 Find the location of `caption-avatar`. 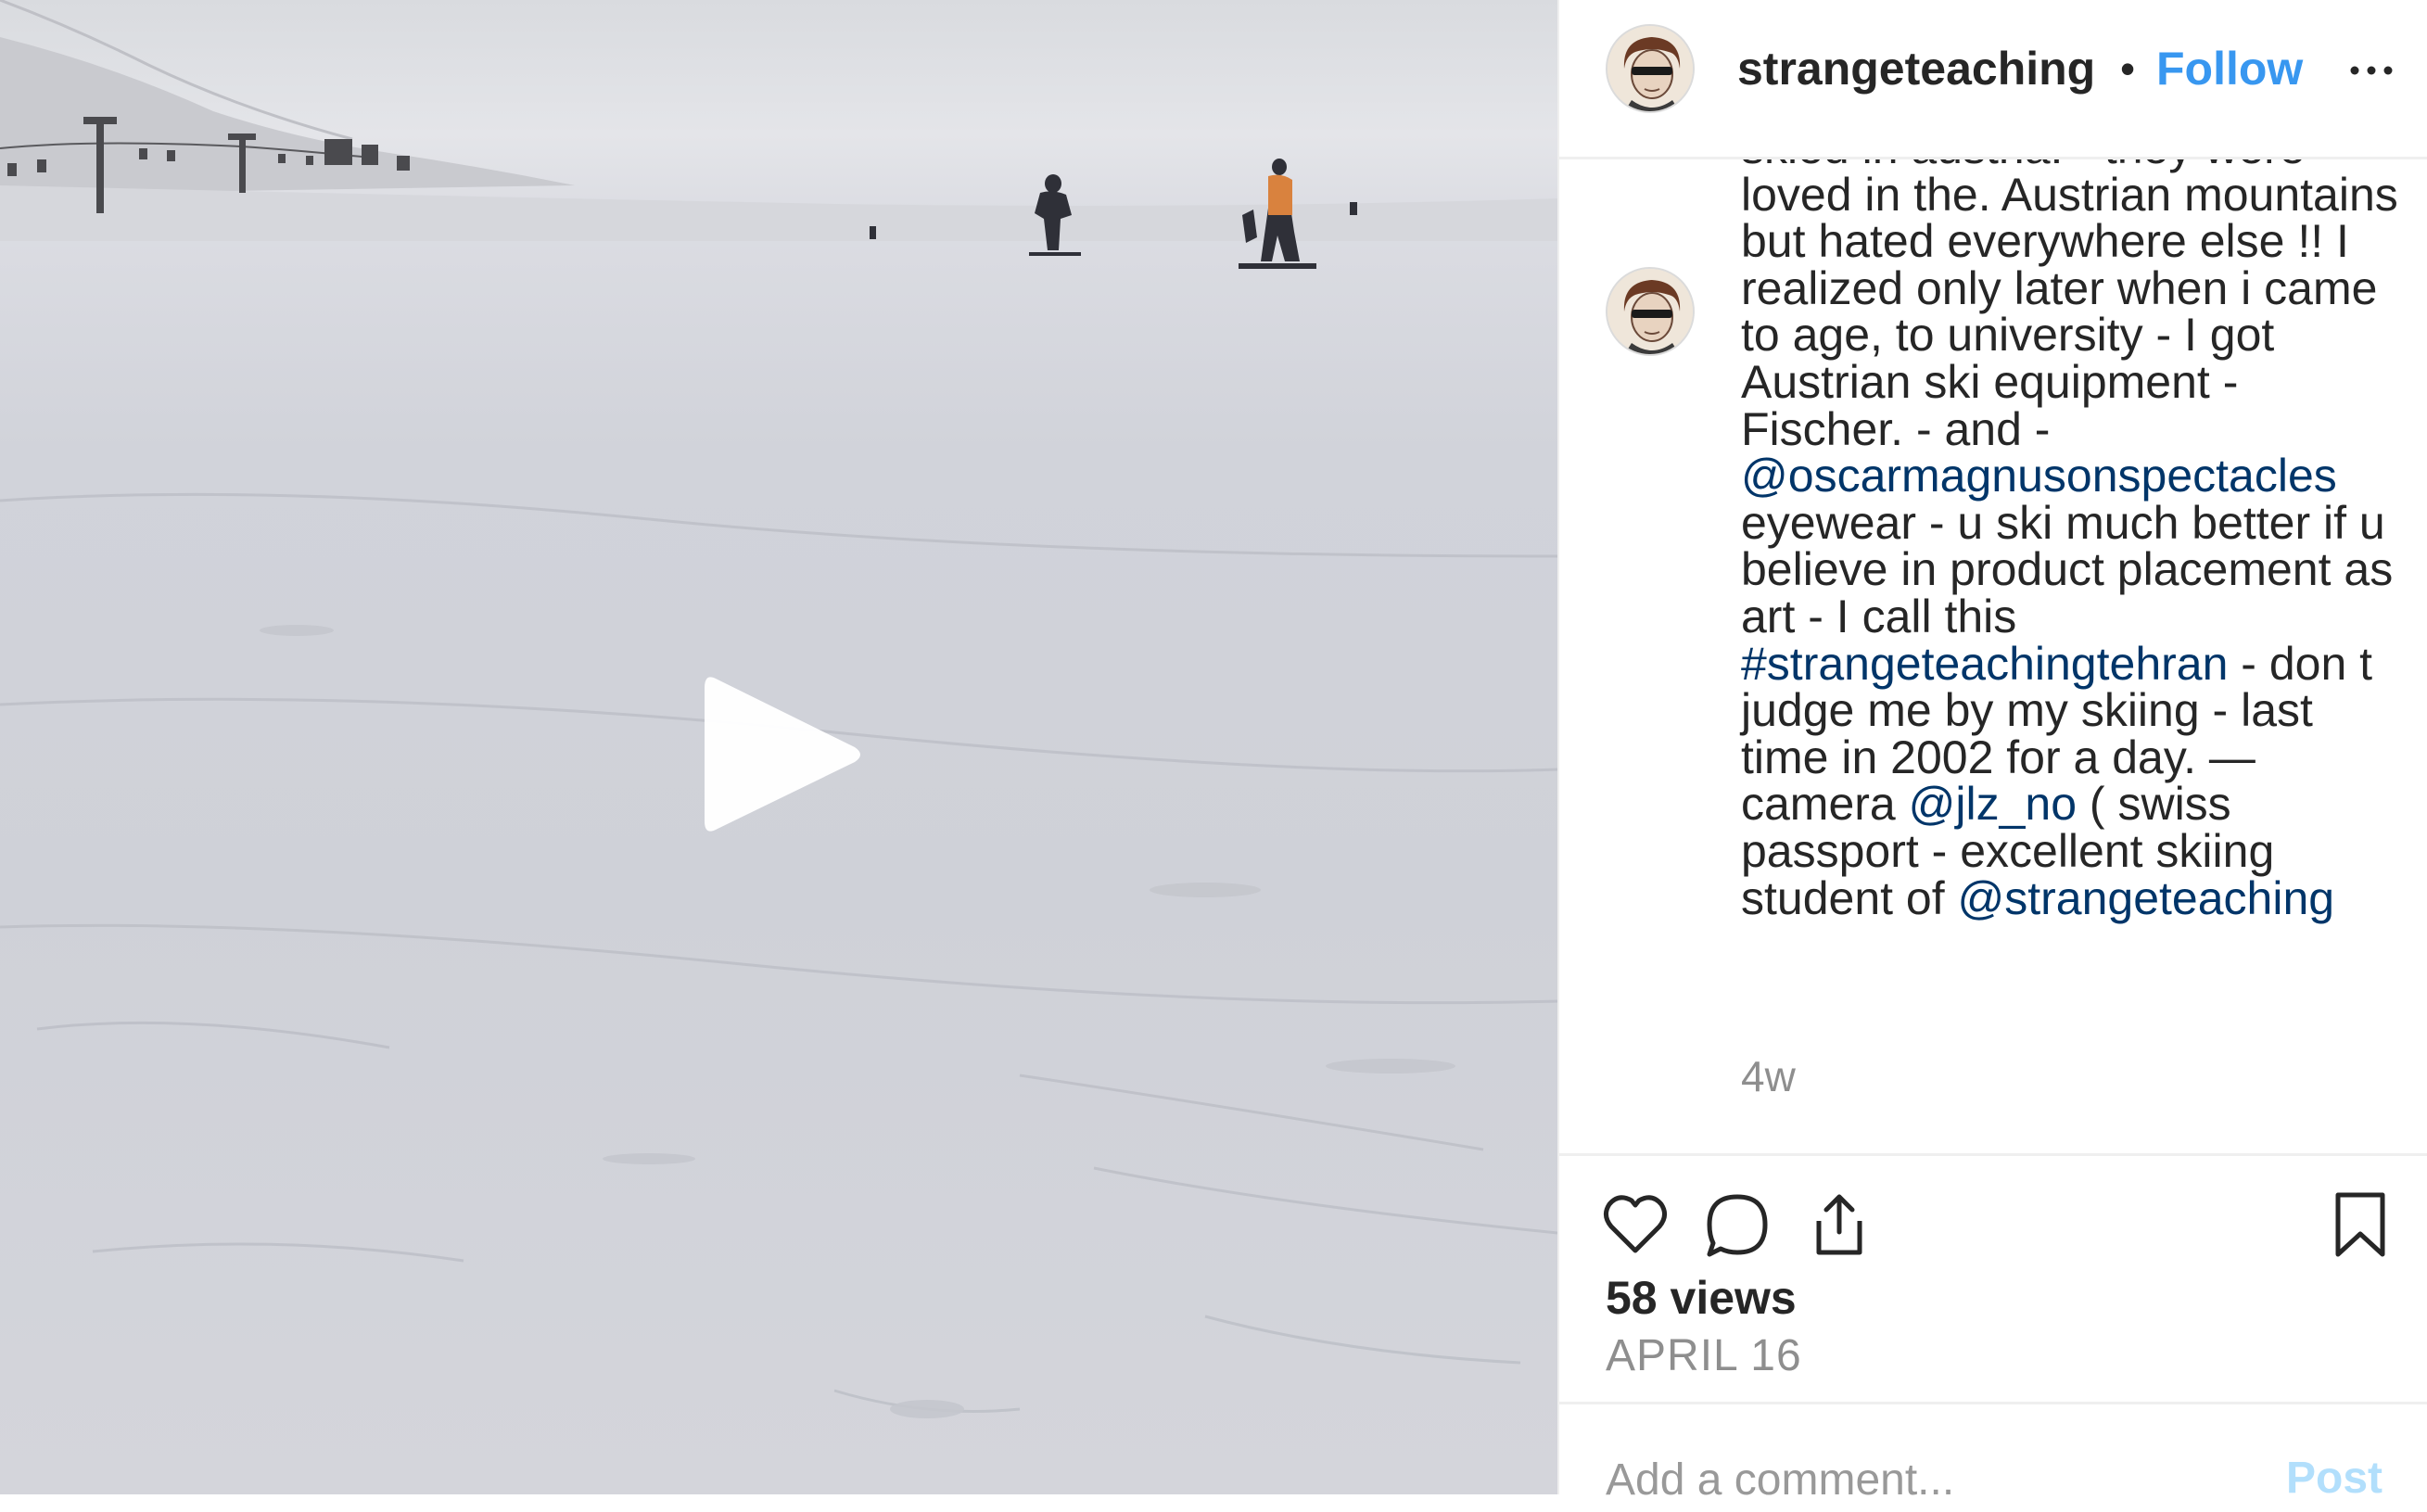

caption-avatar is located at coordinates (1650, 311).